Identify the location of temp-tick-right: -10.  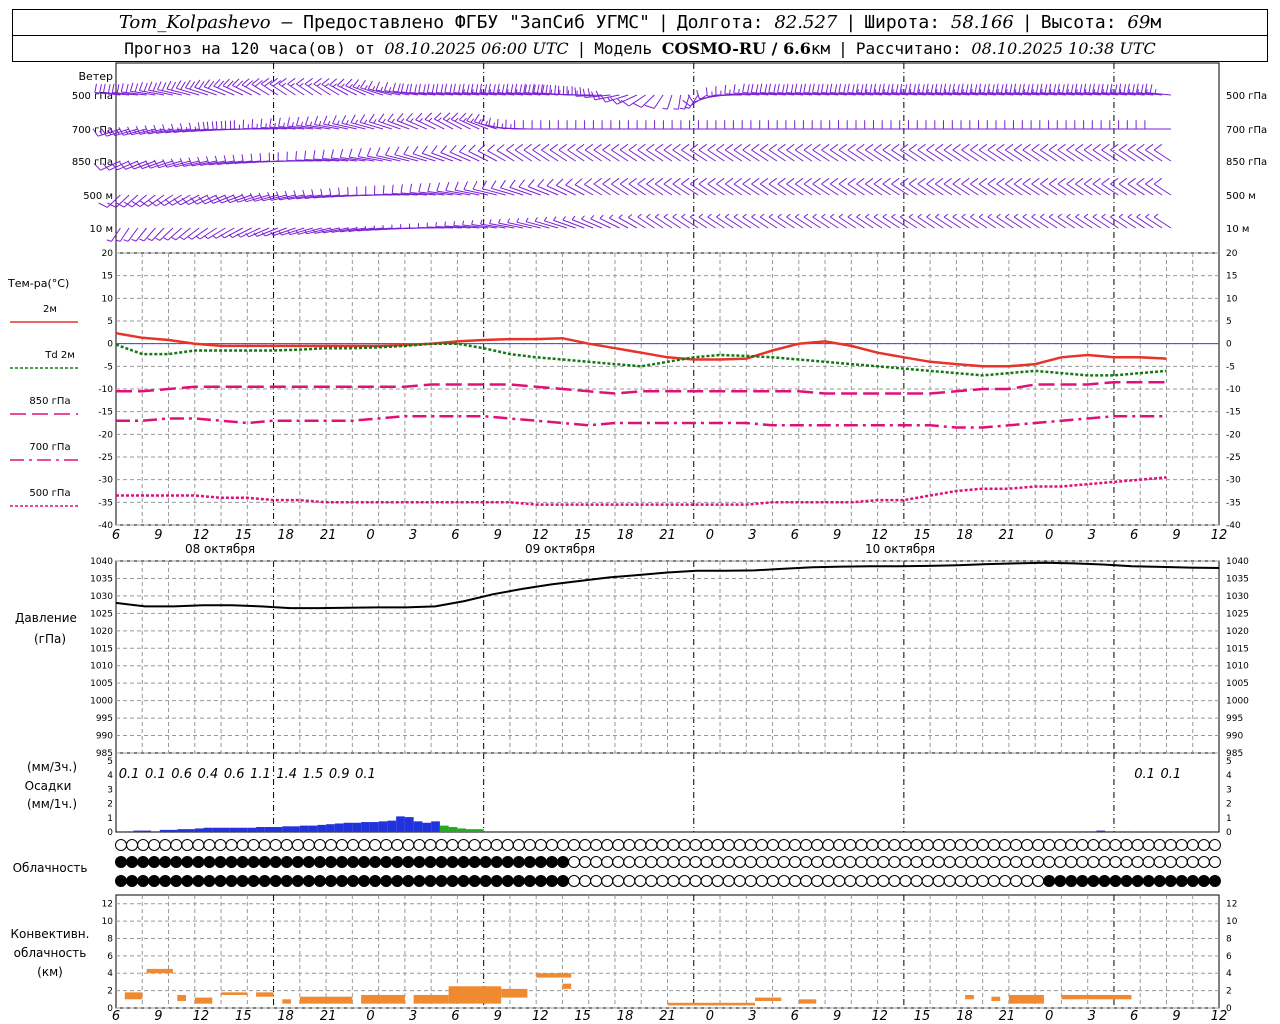
(1233, 390).